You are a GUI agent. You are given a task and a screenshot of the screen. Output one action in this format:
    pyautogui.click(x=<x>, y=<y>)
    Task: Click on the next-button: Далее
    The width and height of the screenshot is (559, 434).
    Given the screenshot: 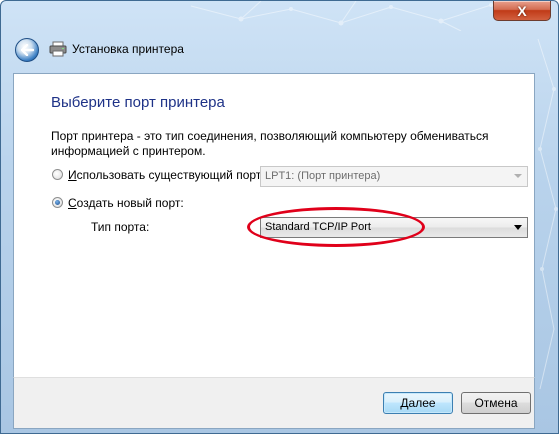 What is the action you would take?
    pyautogui.click(x=418, y=403)
    